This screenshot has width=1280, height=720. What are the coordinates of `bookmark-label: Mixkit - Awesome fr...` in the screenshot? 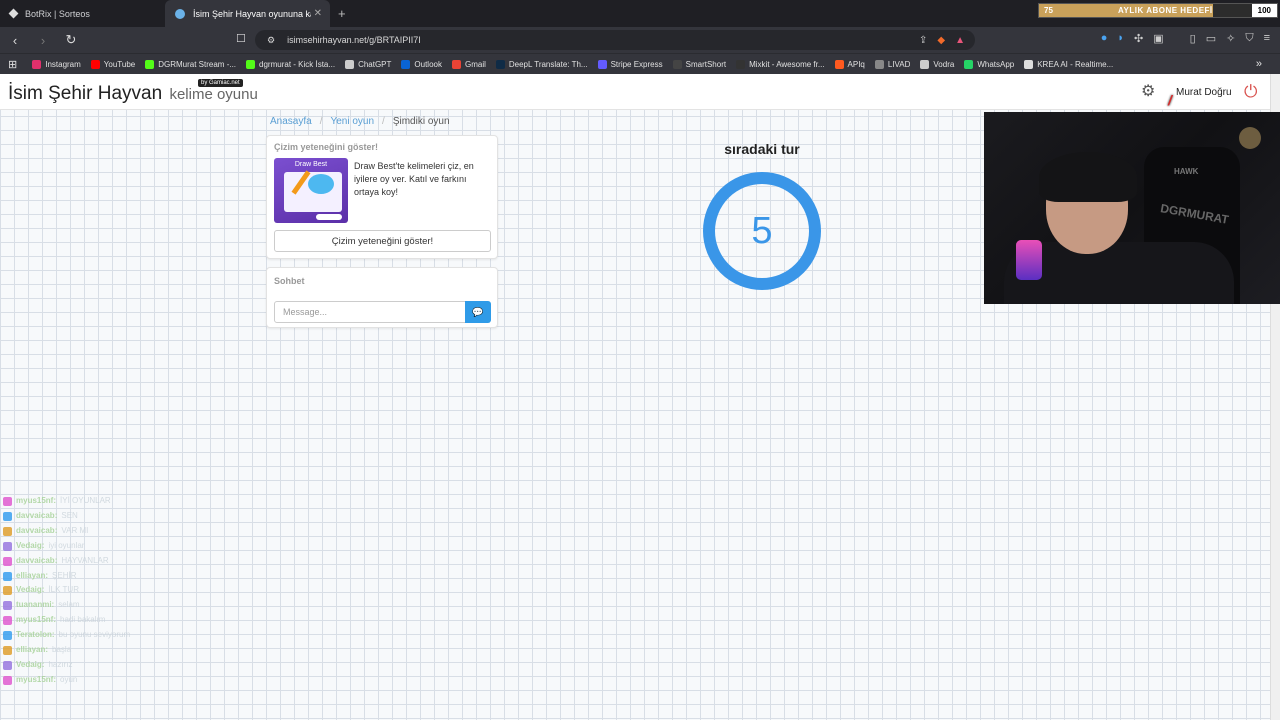 It's located at (787, 64).